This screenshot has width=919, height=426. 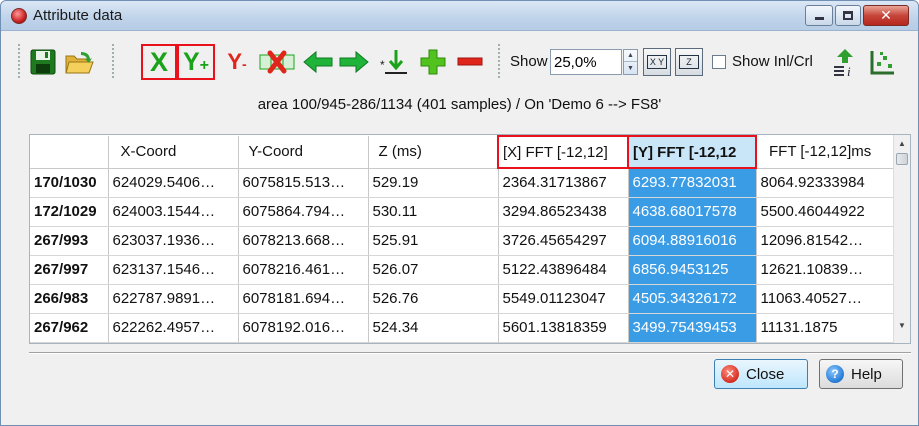 I want to click on cell-z: 525.91, so click(x=433, y=241).